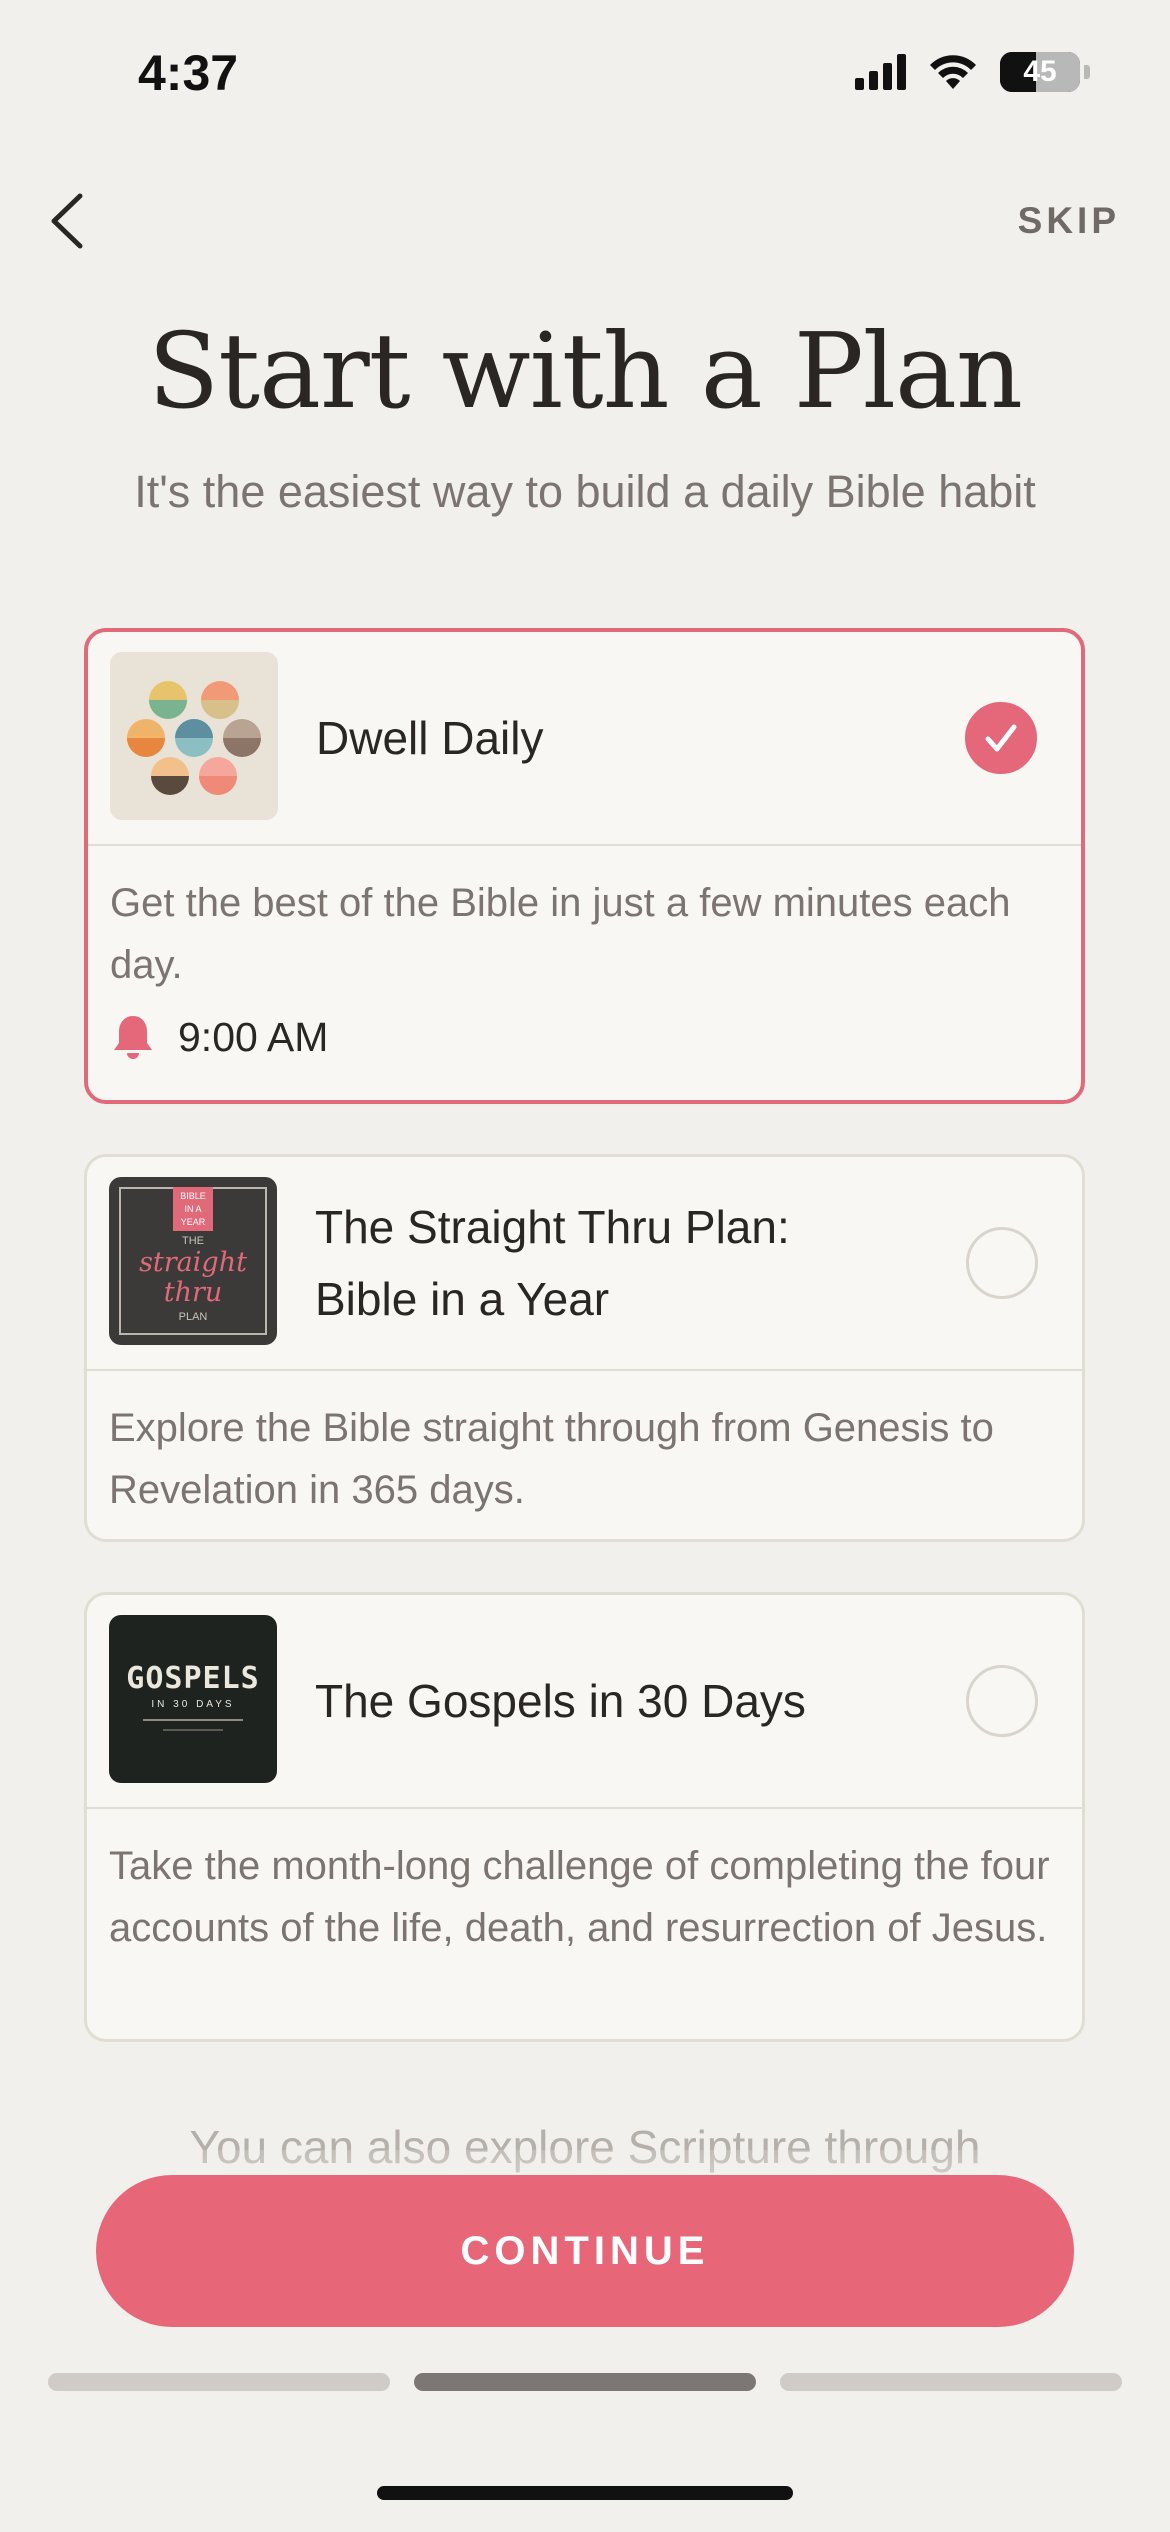 The image size is (1170, 2532). Describe the element at coordinates (133, 1037) in the screenshot. I see `bell-icon` at that location.